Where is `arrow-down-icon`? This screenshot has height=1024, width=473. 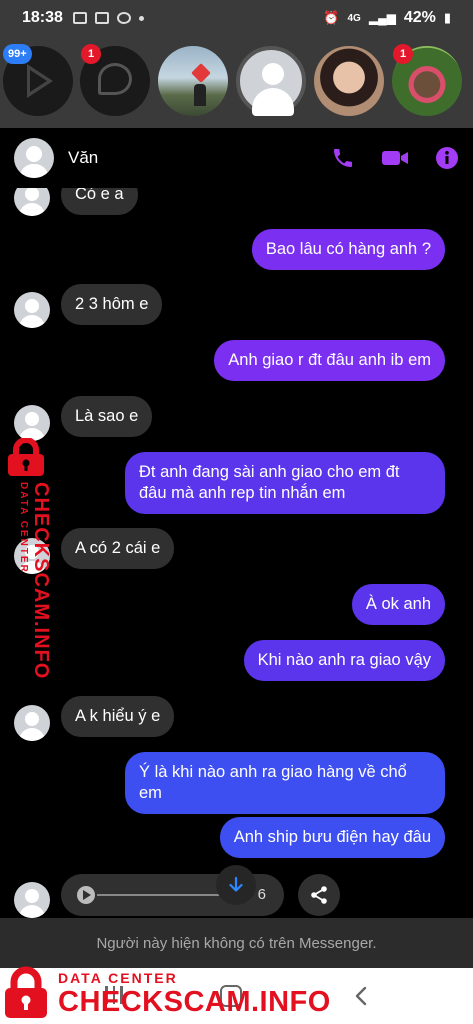 arrow-down-icon is located at coordinates (236, 884).